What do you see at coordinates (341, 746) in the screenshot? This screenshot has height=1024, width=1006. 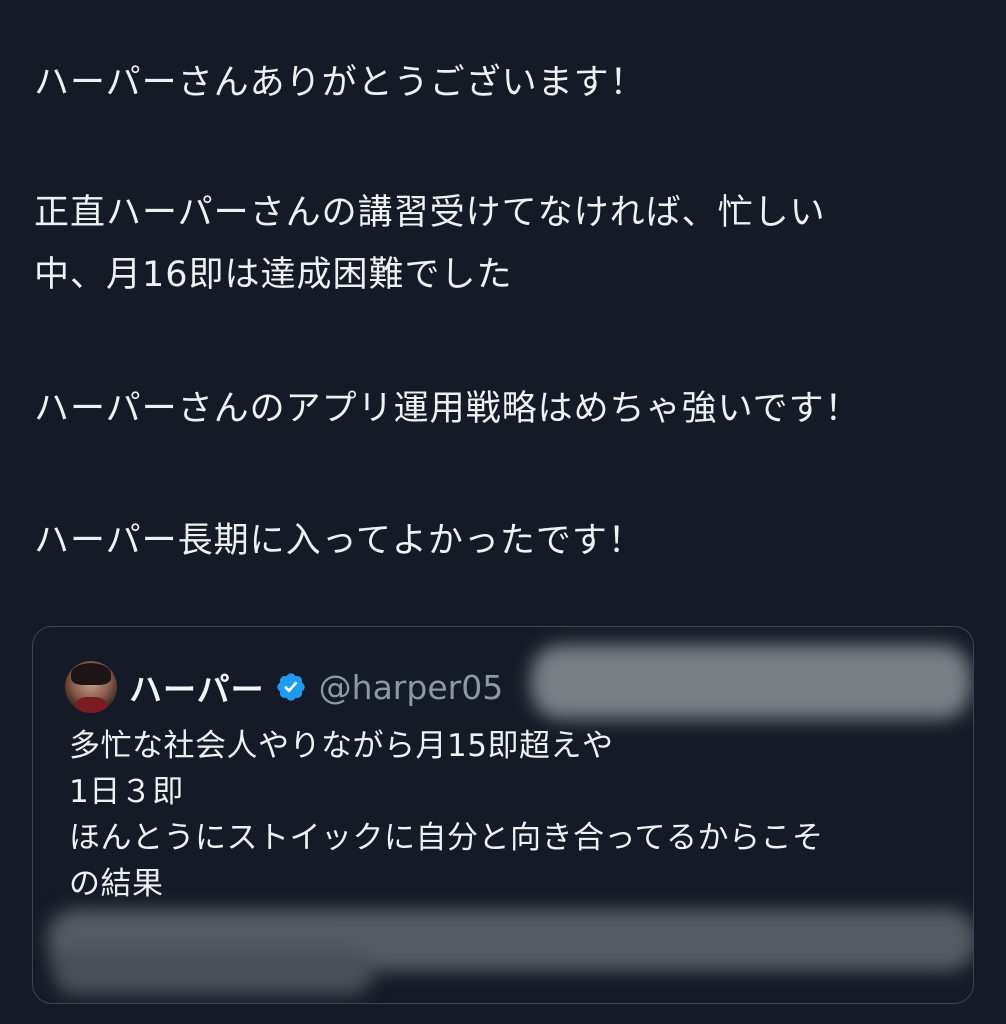 I see `quote-line: 多忙な社会人やりながら月15即超えや` at bounding box center [341, 746].